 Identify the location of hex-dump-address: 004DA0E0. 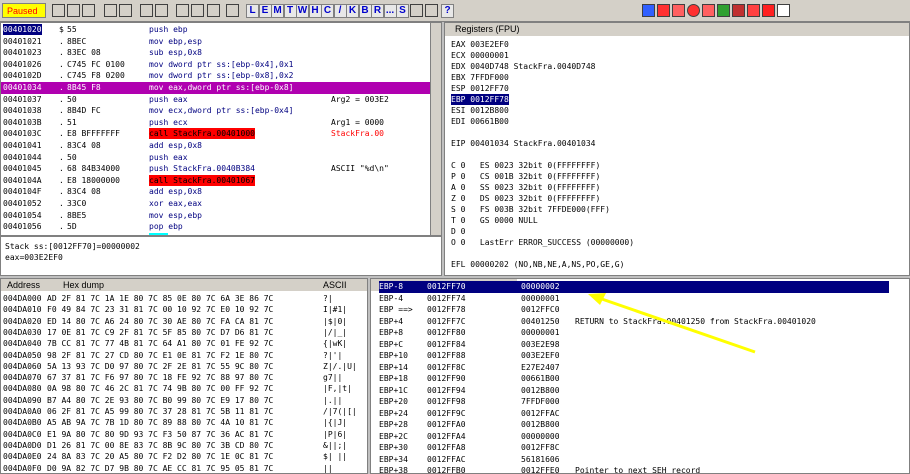
(22, 457).